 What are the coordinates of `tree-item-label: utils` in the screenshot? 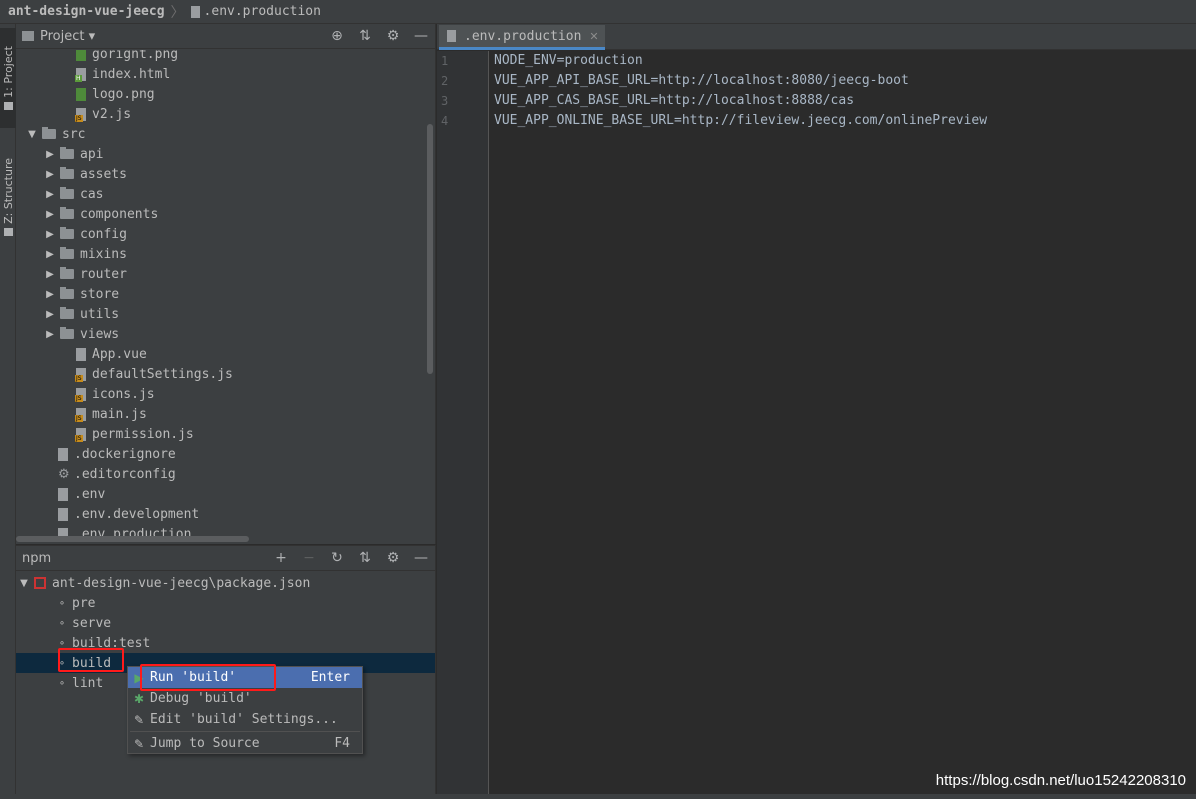 It's located at (100, 314).